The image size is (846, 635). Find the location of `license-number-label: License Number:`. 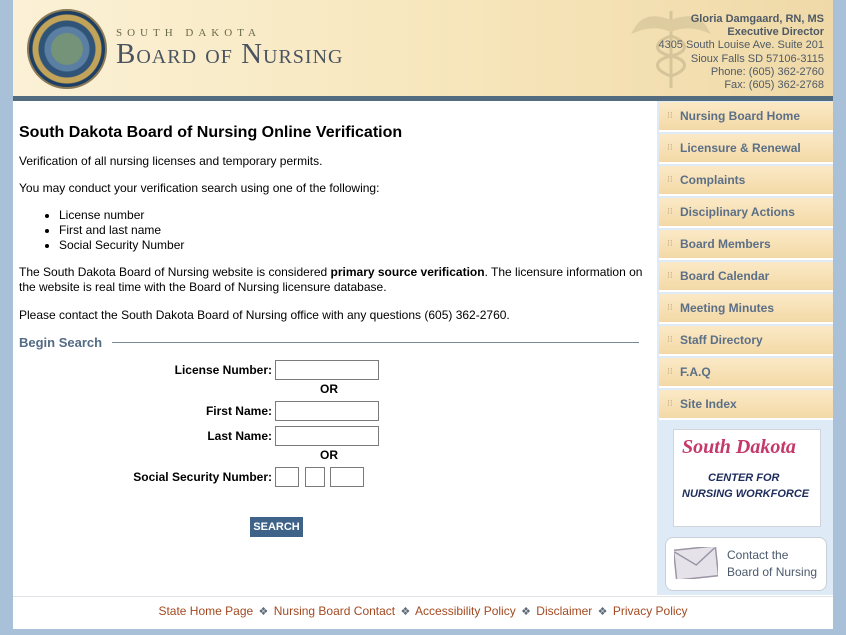

license-number-label: License Number: is located at coordinates (223, 370).